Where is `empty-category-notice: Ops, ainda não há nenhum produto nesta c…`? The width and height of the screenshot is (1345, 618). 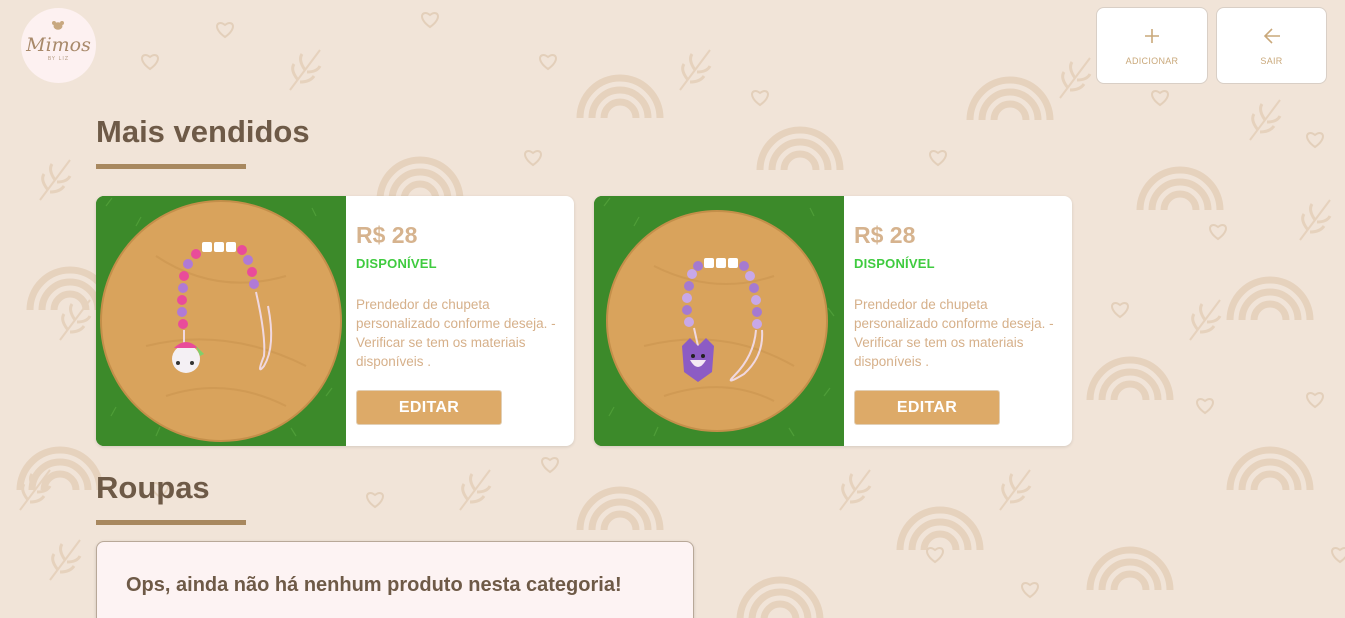
empty-category-notice: Ops, ainda não há nenhum produto nesta c… is located at coordinates (395, 579).